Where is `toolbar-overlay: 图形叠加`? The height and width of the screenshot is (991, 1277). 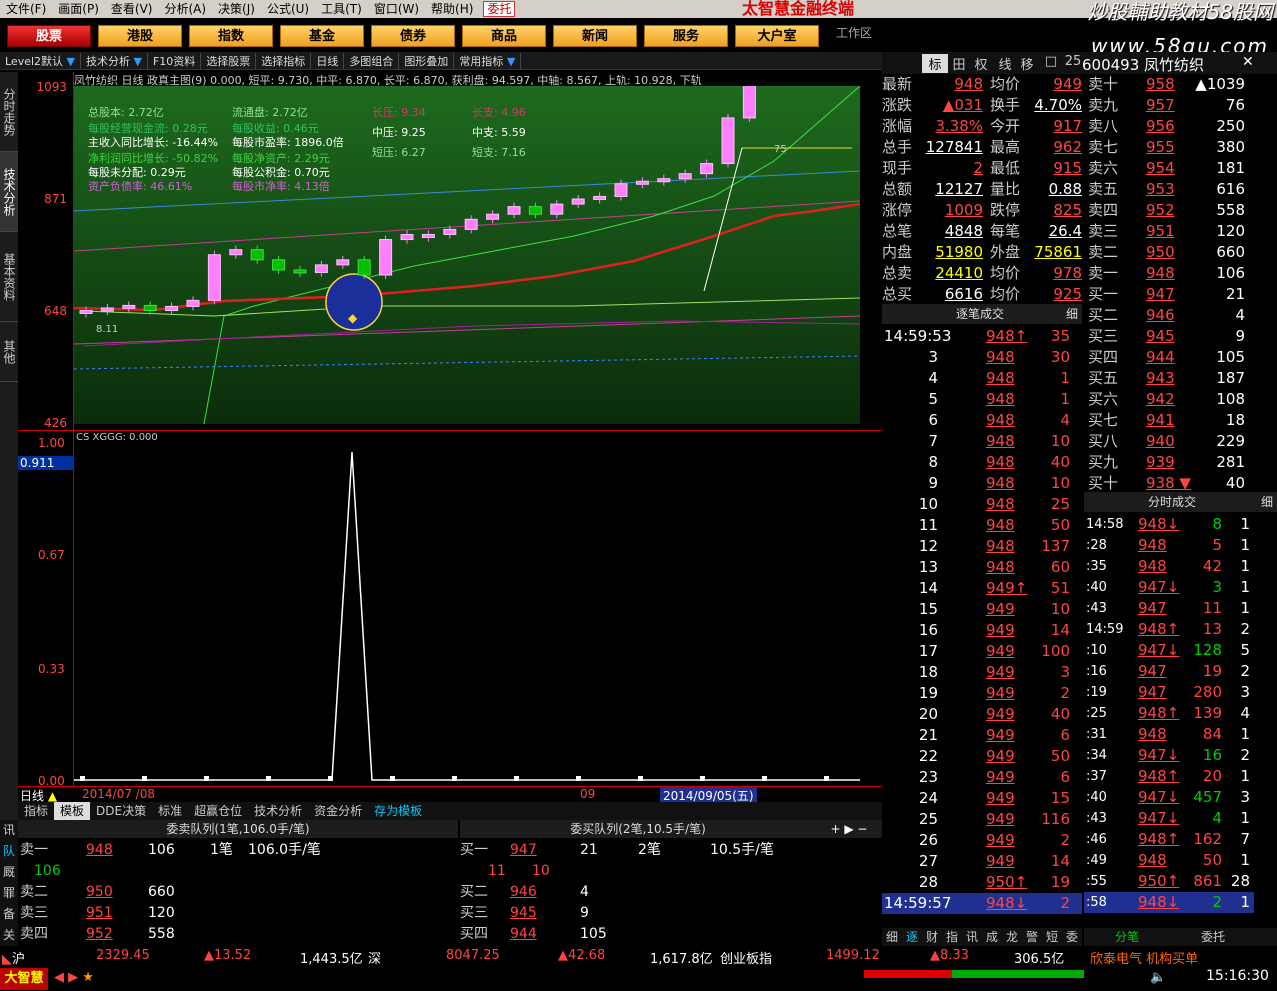 toolbar-overlay: 图形叠加 is located at coordinates (427, 60).